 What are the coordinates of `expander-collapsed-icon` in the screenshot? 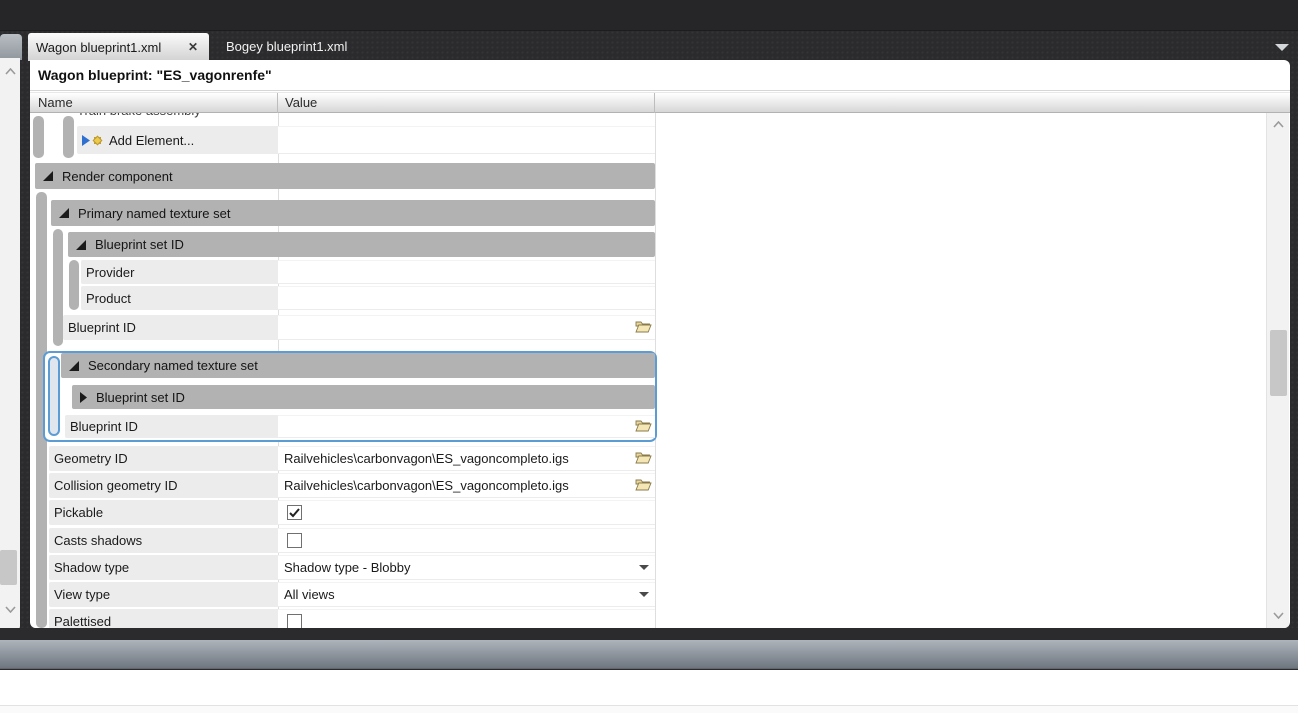 It's located at (83, 397).